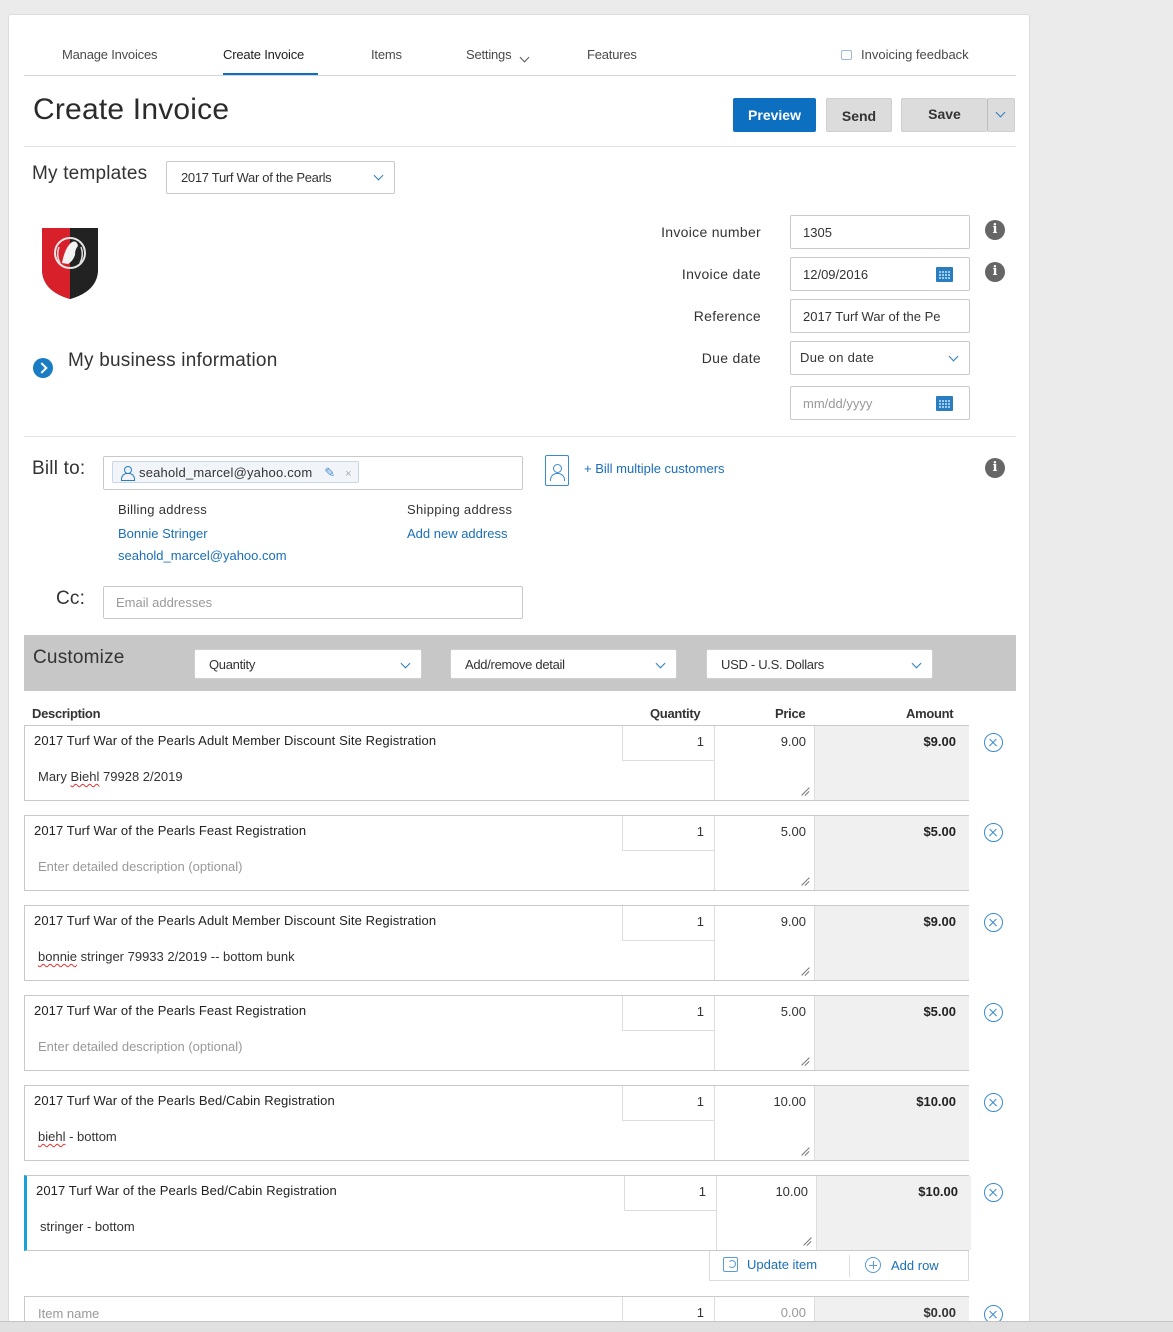 This screenshot has width=1173, height=1332. What do you see at coordinates (721, 274) in the screenshot?
I see `invoice-date-label: Invoice date` at bounding box center [721, 274].